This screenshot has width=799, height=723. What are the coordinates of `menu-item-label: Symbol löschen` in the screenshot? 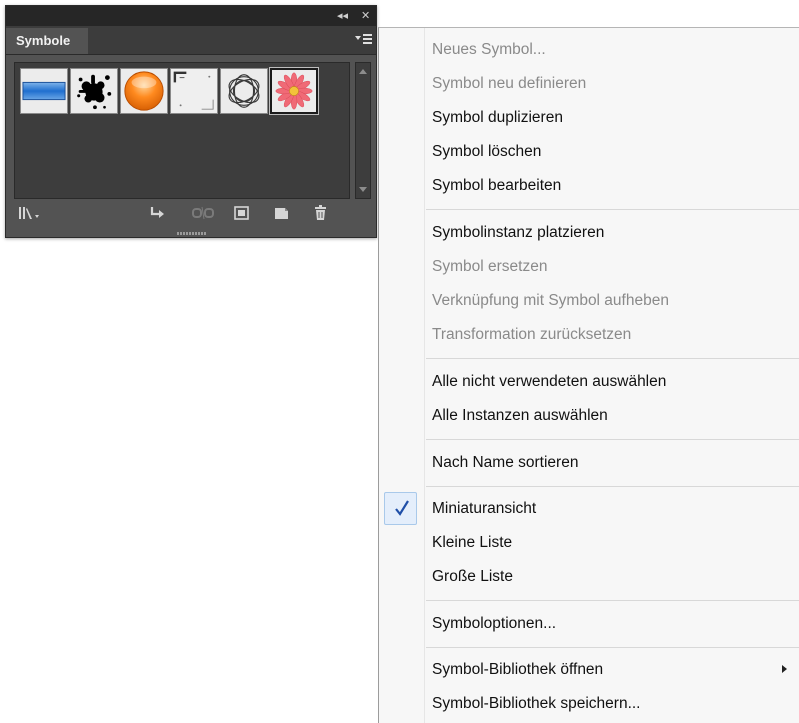 It's located at (487, 151).